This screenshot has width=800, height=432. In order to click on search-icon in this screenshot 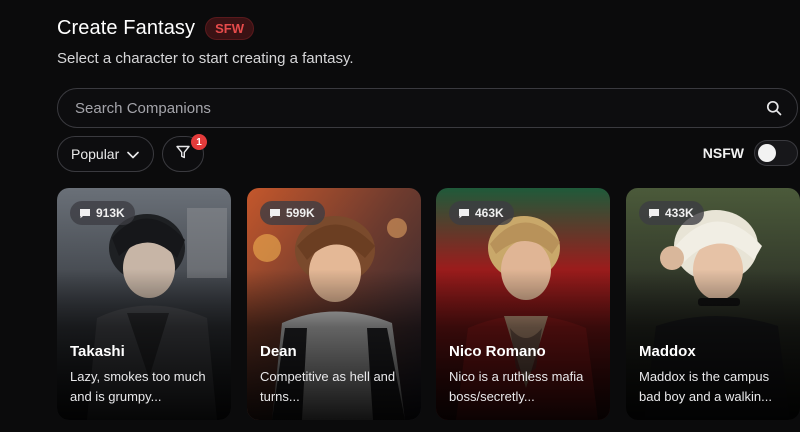, I will do `click(774, 108)`.